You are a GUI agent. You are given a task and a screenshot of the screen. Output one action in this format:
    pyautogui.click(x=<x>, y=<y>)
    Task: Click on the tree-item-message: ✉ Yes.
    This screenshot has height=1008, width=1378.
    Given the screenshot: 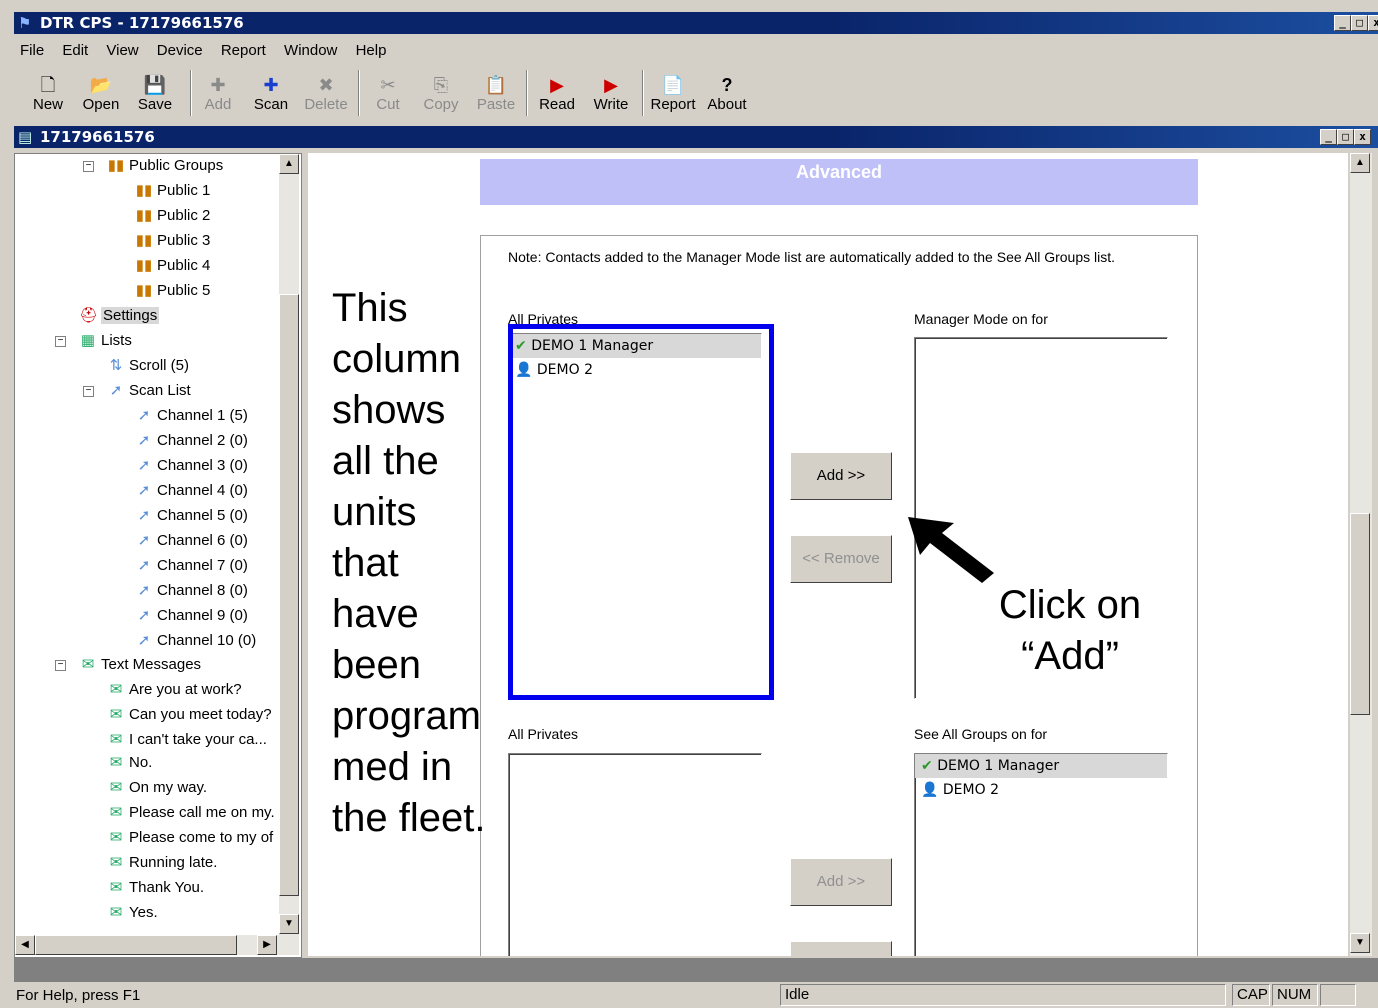 What is the action you would take?
    pyautogui.click(x=132, y=913)
    